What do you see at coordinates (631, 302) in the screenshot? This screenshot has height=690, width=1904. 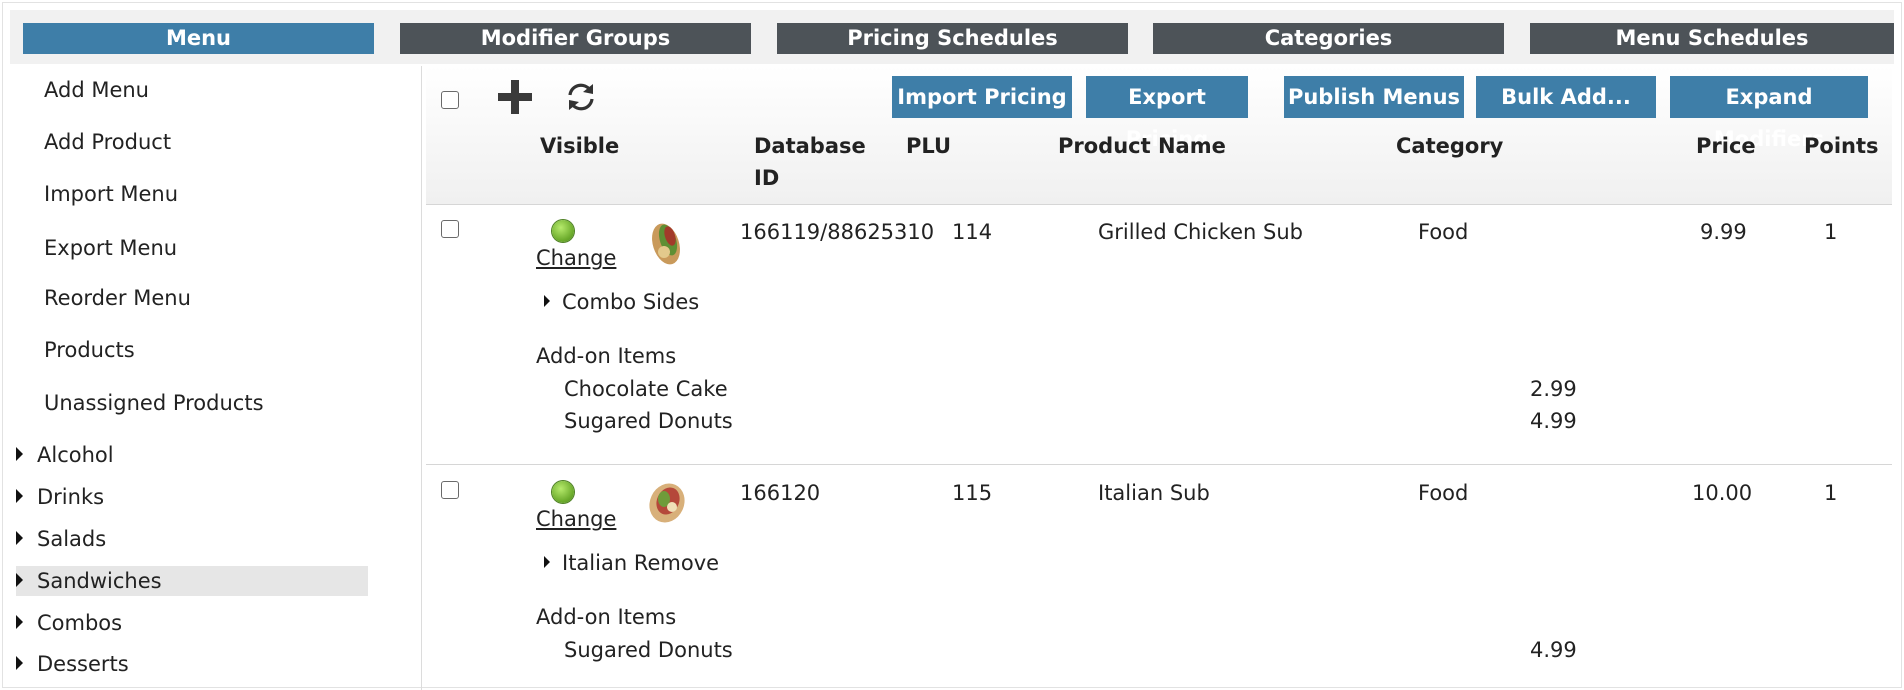 I see `modifier-group-label: Combo Sides` at bounding box center [631, 302].